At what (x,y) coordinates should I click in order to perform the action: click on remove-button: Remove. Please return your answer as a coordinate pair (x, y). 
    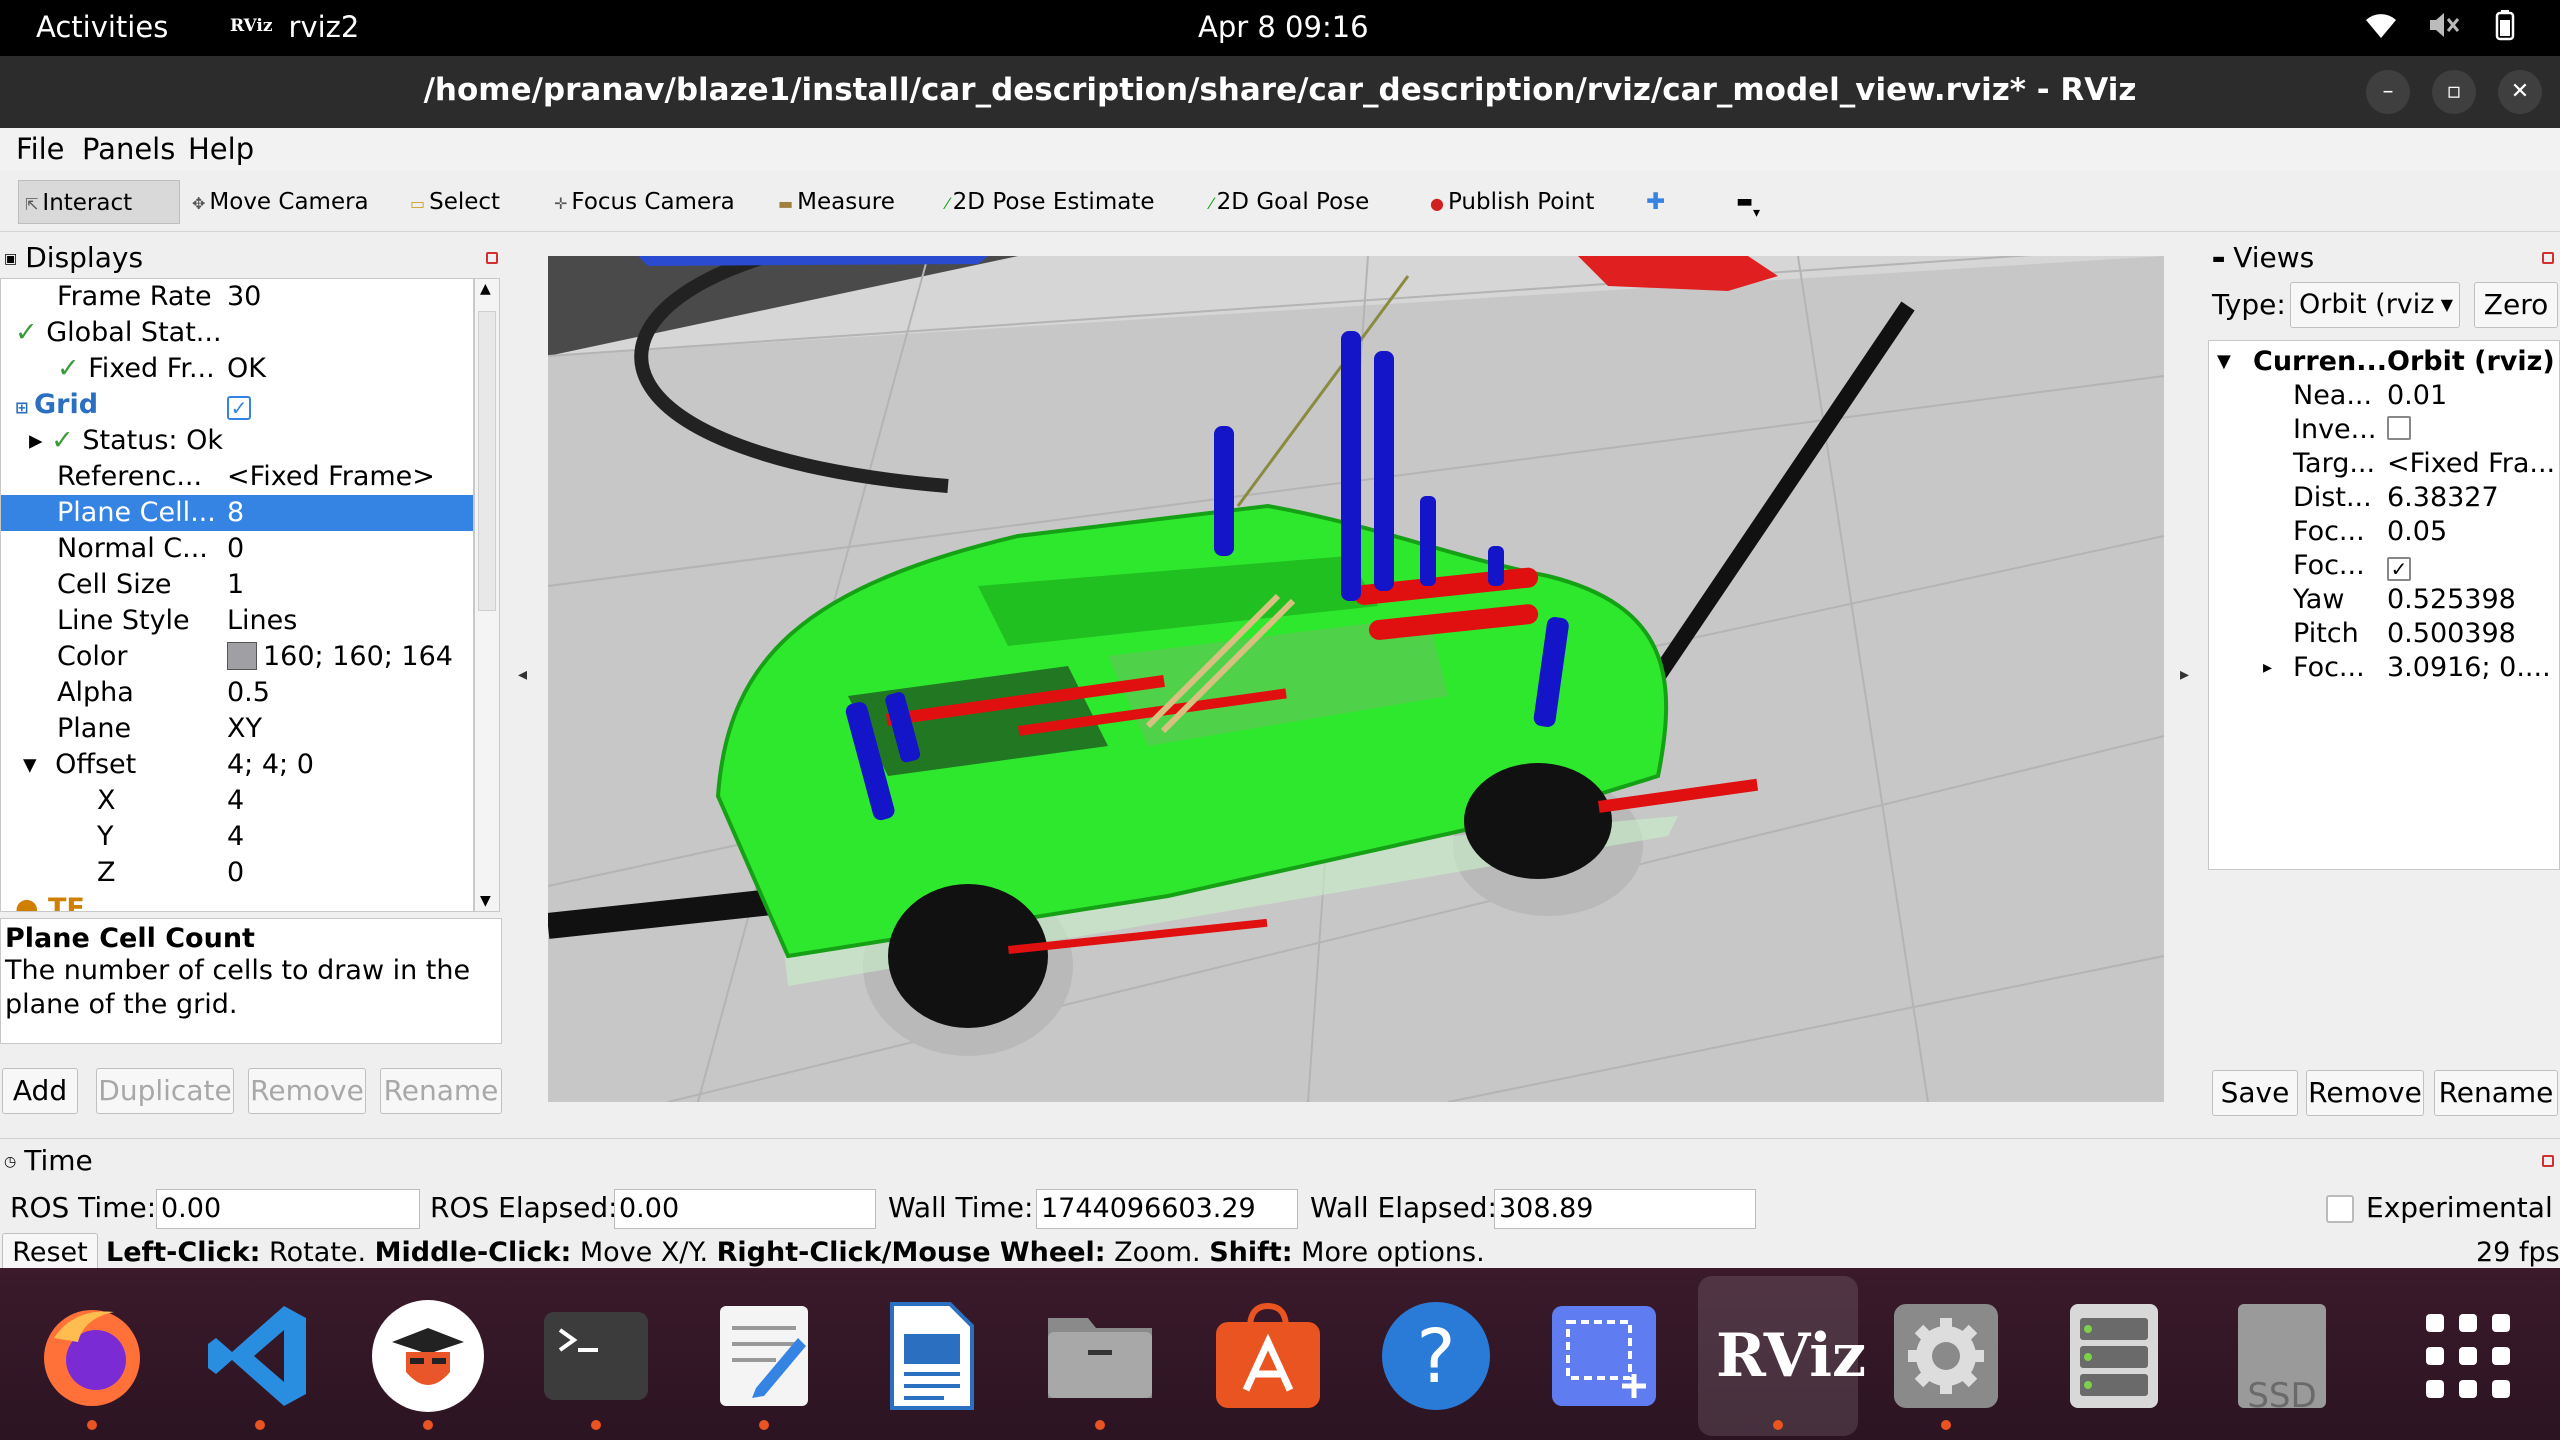
    Looking at the image, I should click on (307, 1091).